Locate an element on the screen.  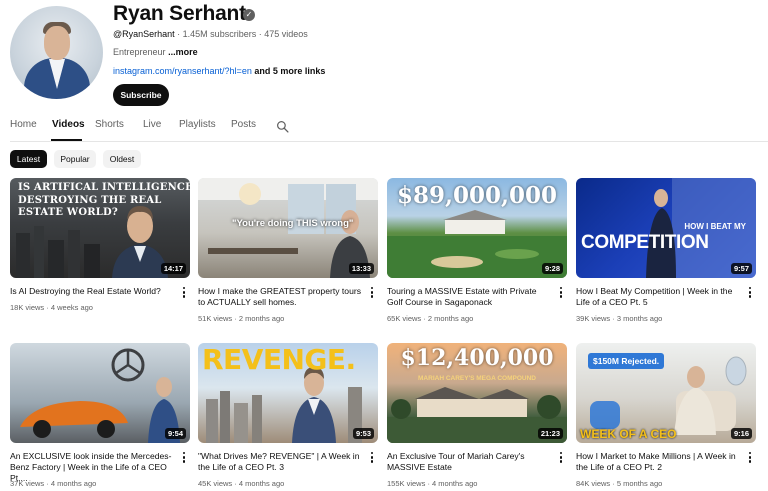
active-tab-indicator is located at coordinates (66, 140).